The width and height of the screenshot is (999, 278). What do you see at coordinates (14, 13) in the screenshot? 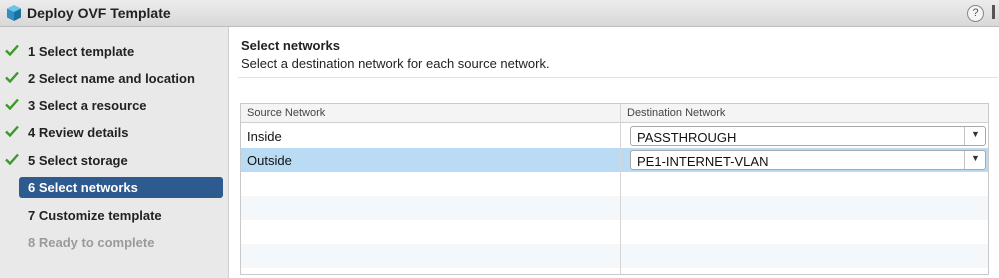
I see `ovf-template-icon` at bounding box center [14, 13].